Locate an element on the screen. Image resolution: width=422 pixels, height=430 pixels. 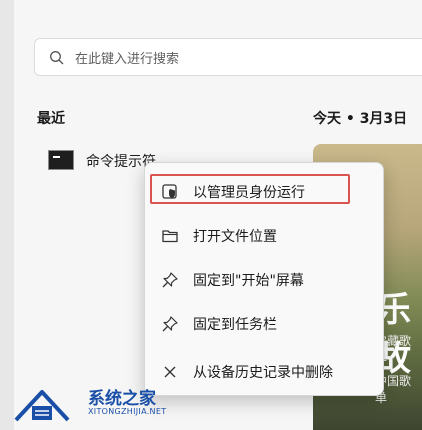
menu-item-run-as-admin: 以管理员身份运行 is located at coordinates (264, 191).